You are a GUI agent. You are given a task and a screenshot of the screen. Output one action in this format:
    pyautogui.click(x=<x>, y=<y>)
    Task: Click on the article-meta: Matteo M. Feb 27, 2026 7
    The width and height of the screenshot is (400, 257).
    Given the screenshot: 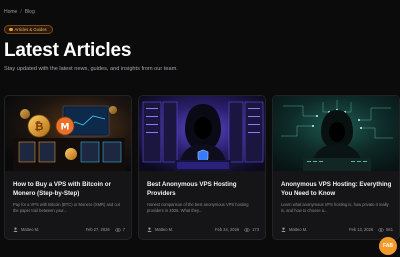 What is the action you would take?
    pyautogui.click(x=69, y=229)
    